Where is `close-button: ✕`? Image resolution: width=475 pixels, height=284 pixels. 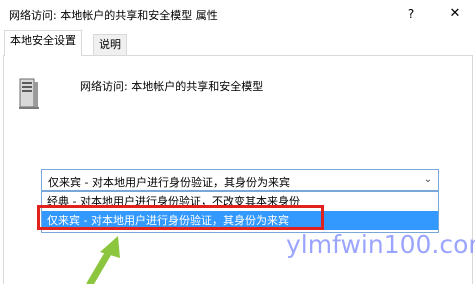 close-button: ✕ is located at coordinates (455, 14).